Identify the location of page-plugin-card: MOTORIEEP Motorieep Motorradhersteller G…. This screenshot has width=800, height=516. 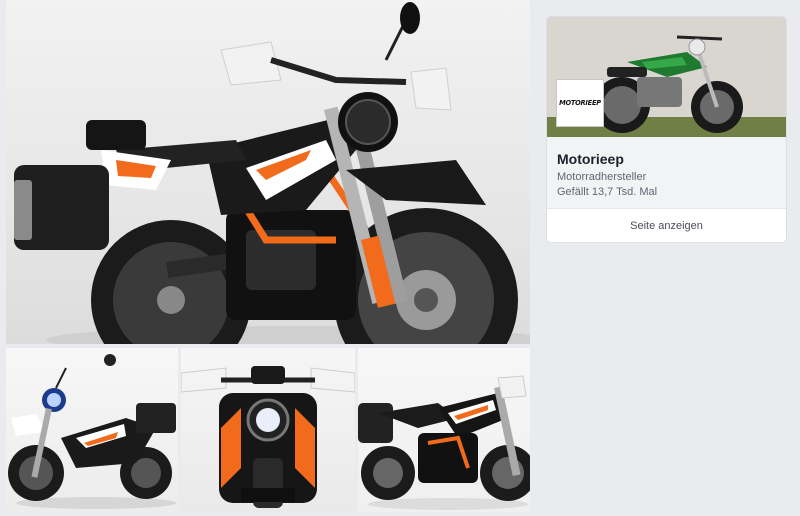
(666, 129).